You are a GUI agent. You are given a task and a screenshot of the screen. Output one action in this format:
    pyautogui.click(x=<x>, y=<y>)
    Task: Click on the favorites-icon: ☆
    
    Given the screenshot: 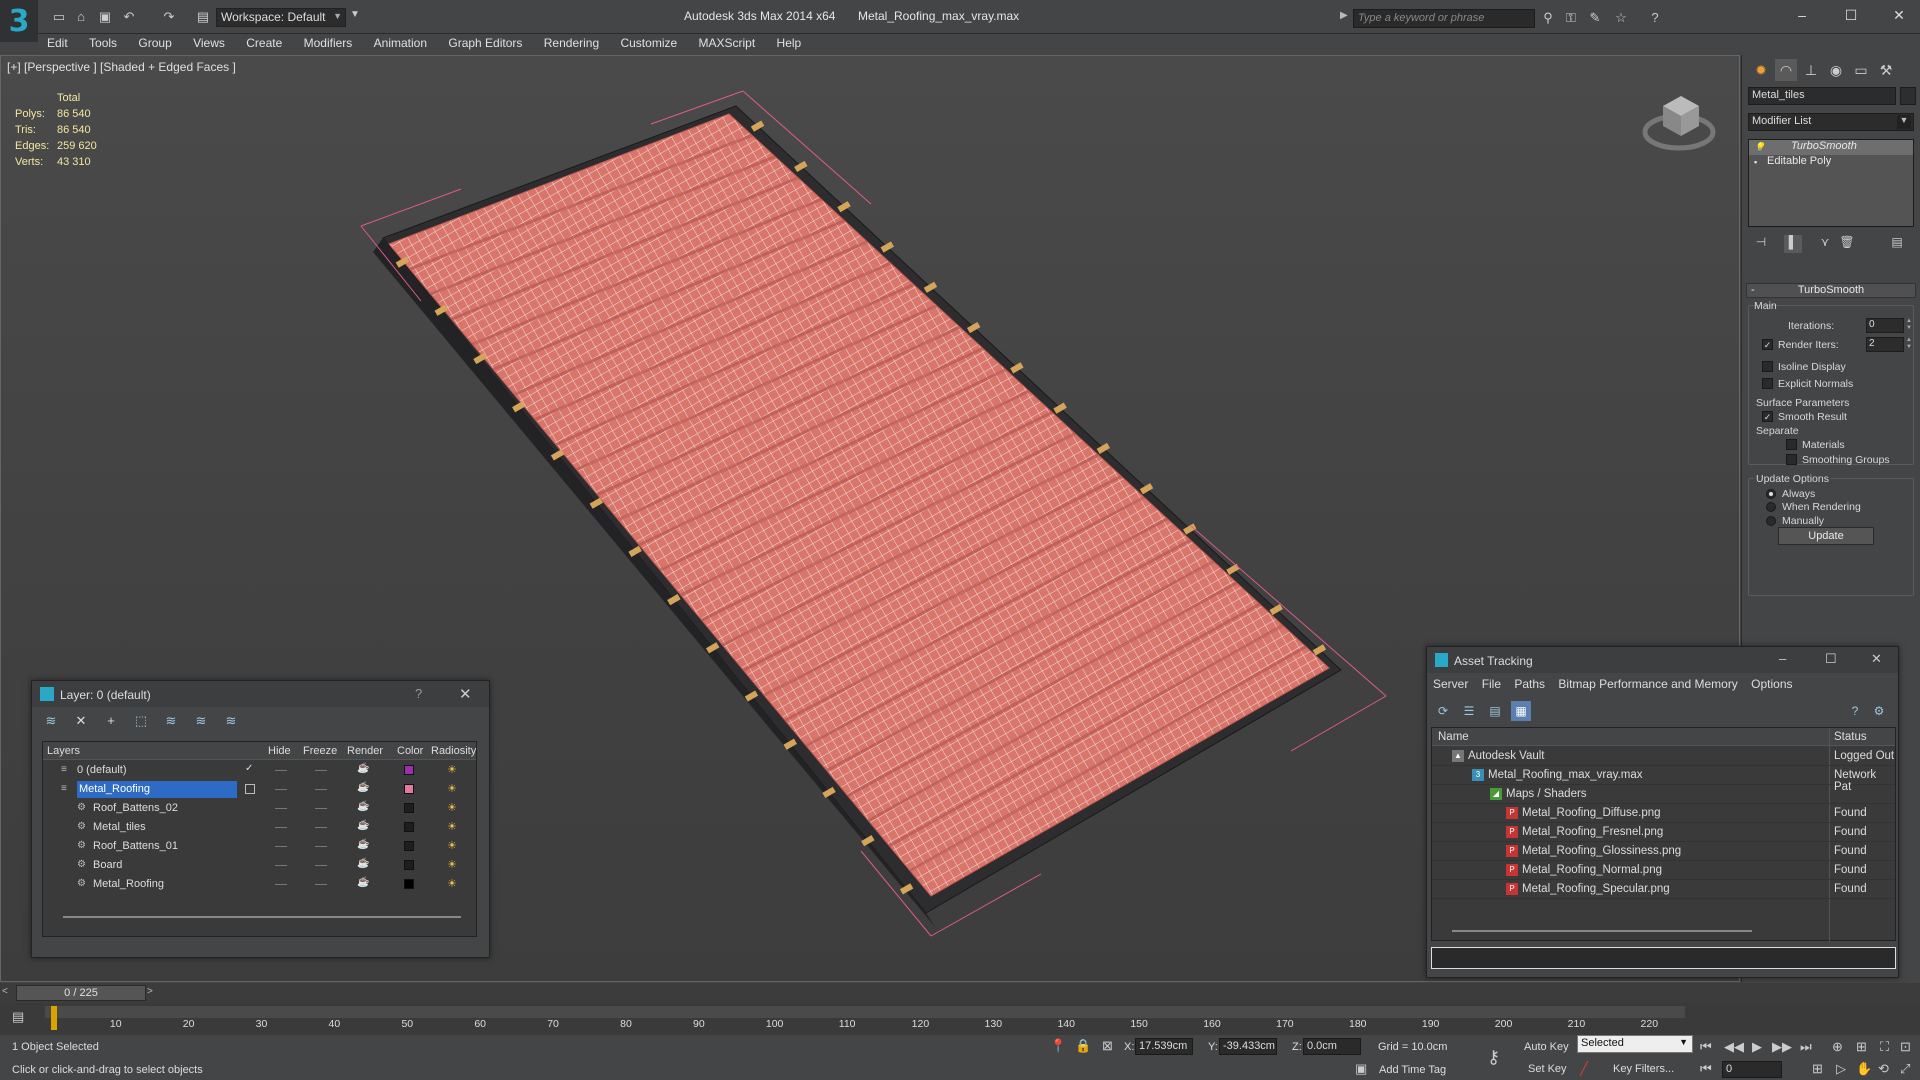 What is the action you would take?
    pyautogui.click(x=1621, y=17)
    